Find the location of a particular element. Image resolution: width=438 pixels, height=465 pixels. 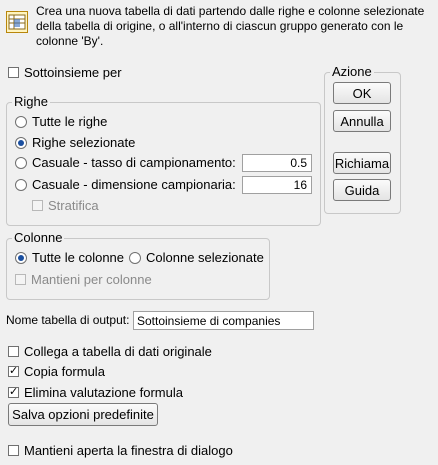

output-table-label: Nome tabella di output: is located at coordinates (68, 320).